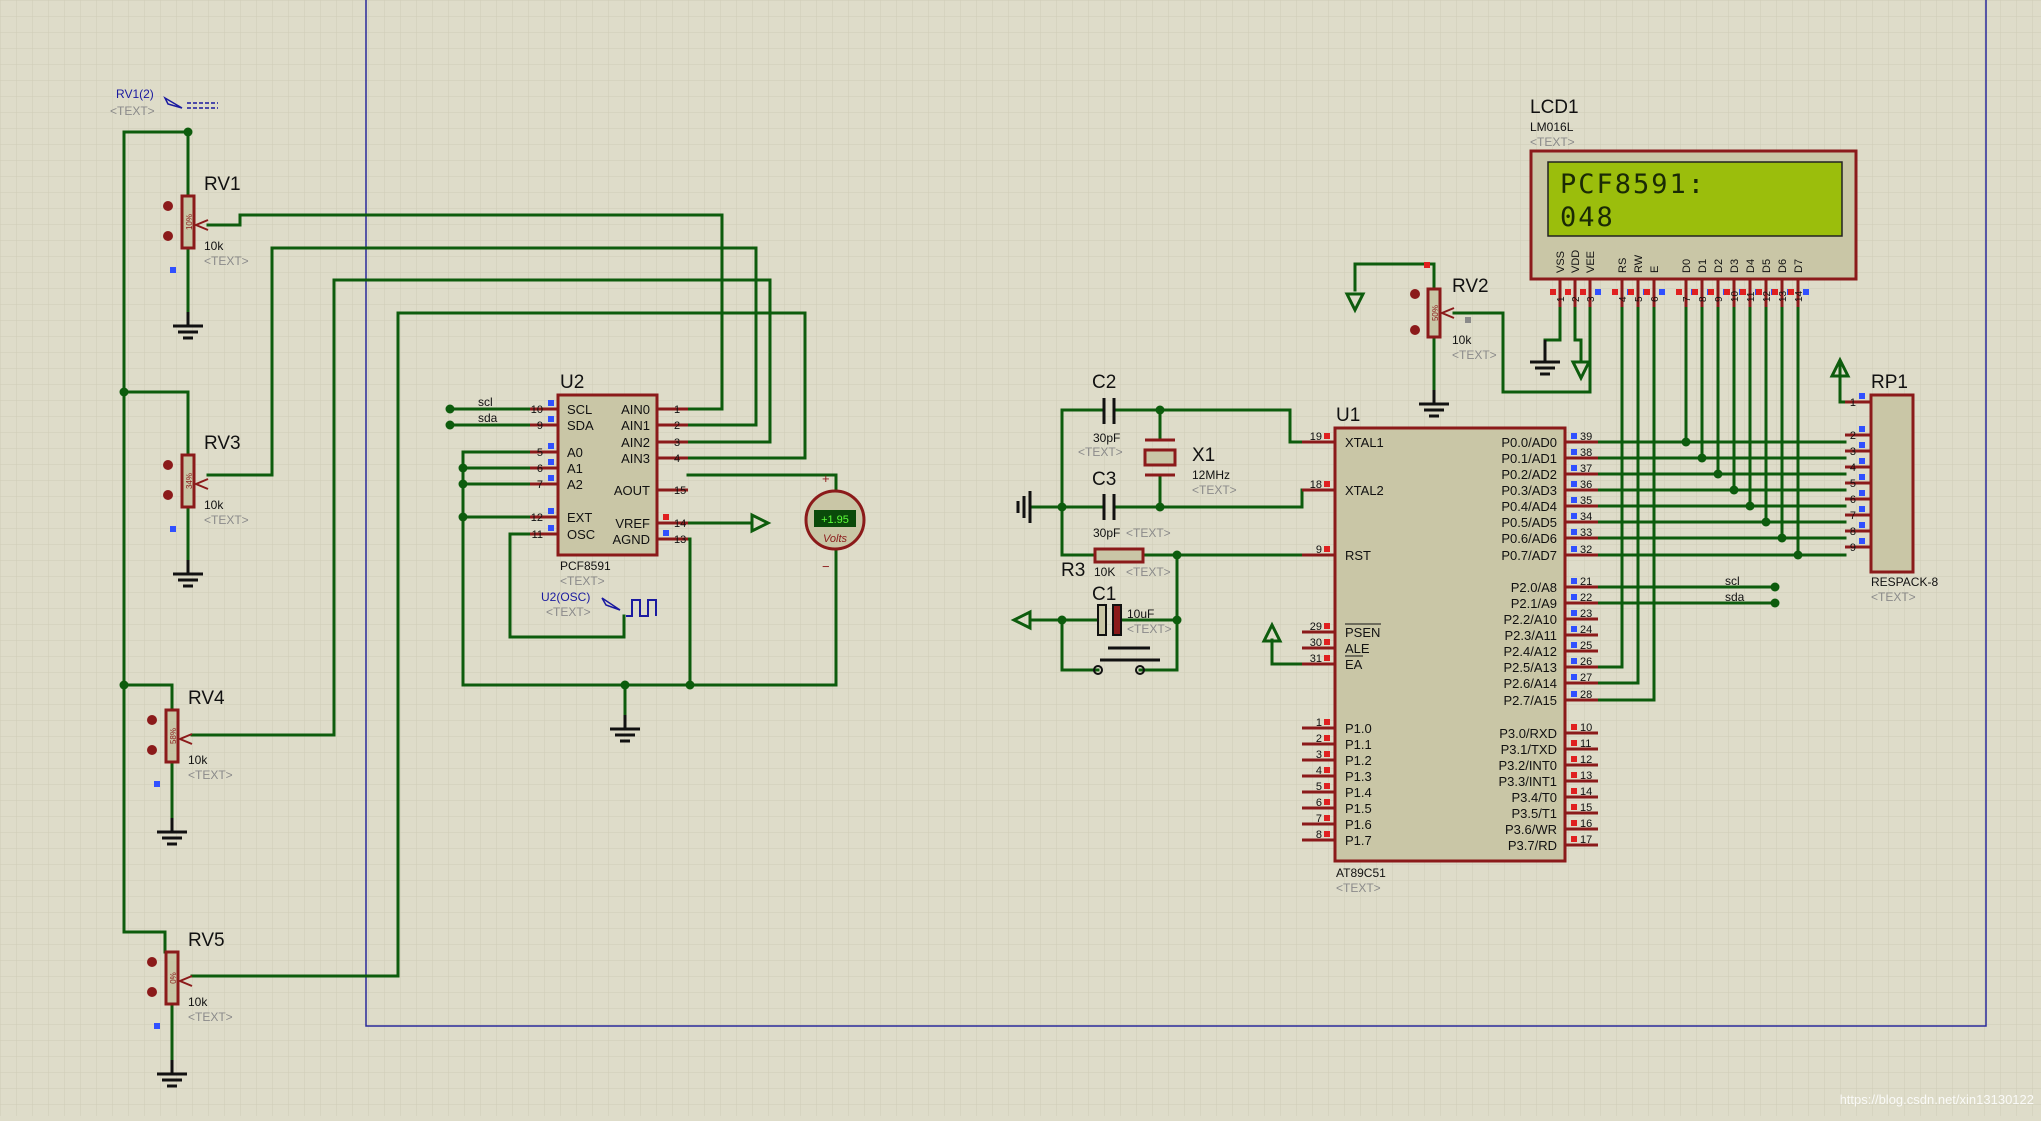  I want to click on u1-pin-p23a11: P2.3/A11, so click(1530, 635).